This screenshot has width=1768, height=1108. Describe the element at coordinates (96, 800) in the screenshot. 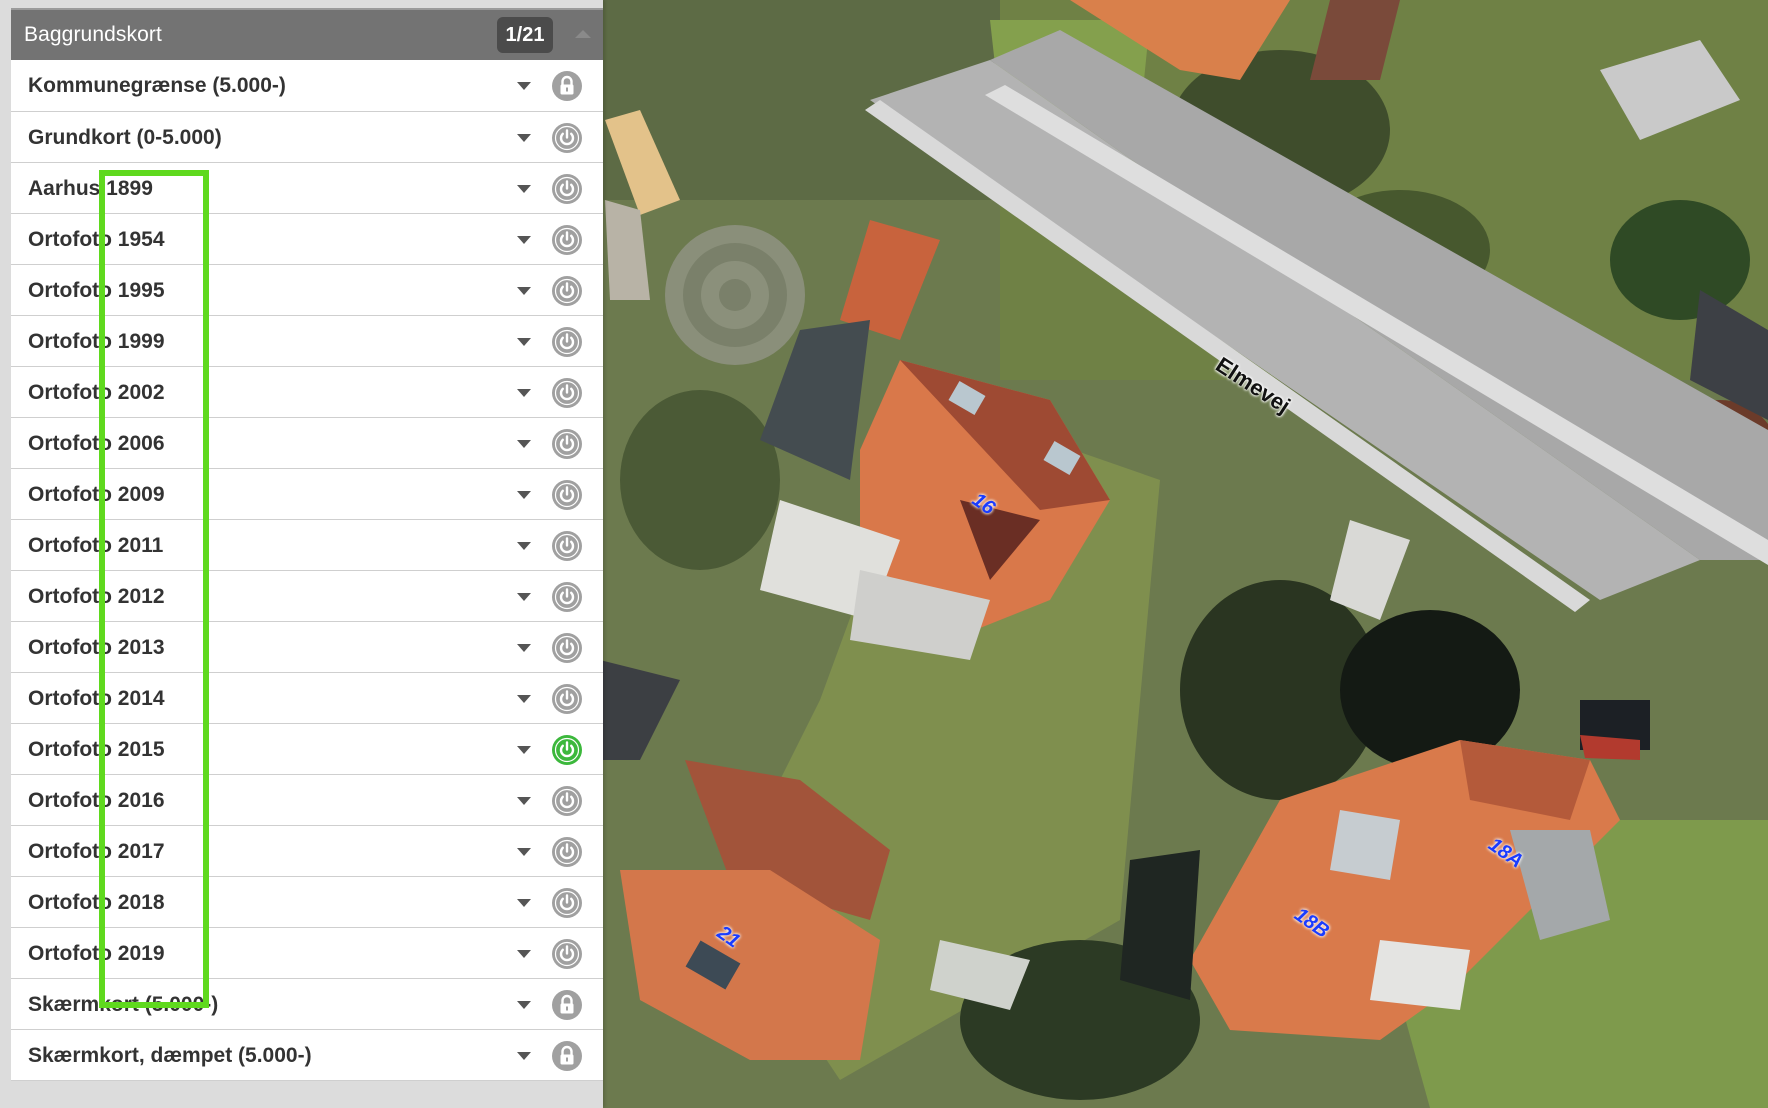

I see `layer-label: Ortofoto 2016` at that location.